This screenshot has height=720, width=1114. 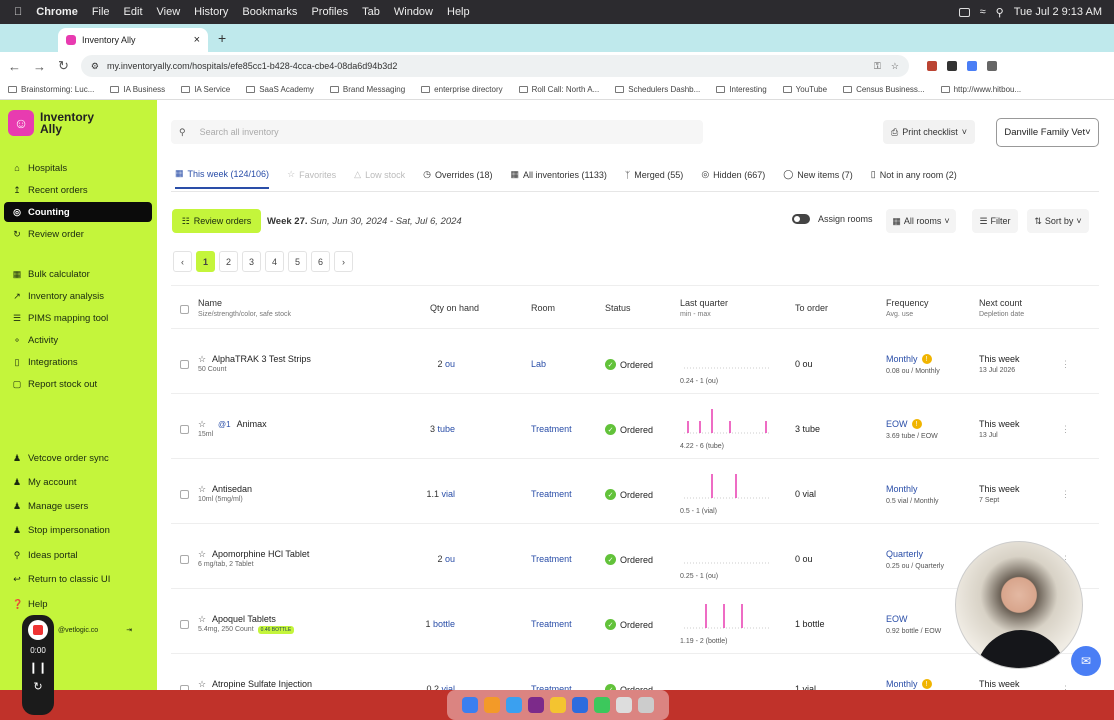 What do you see at coordinates (244, 619) in the screenshot?
I see `item-name: Apoquel Tablets` at bounding box center [244, 619].